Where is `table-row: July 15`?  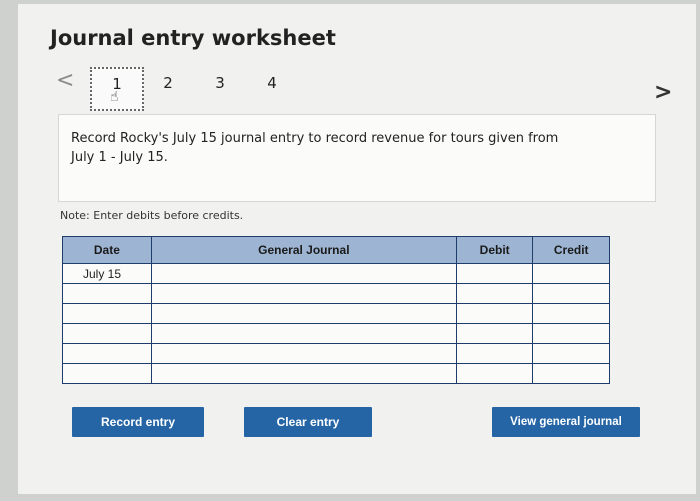 table-row: July 15 is located at coordinates (336, 273).